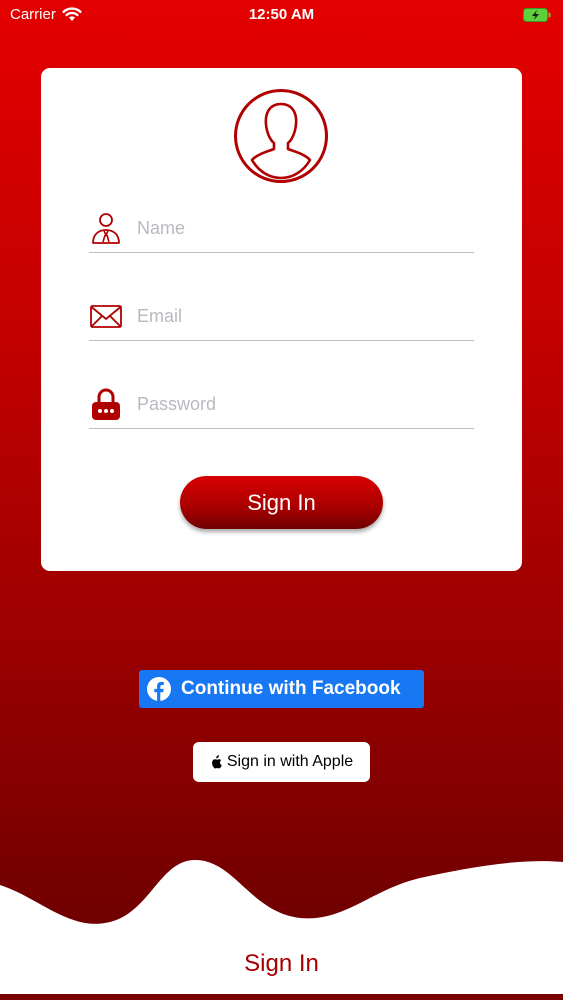 The width and height of the screenshot is (563, 1000). Describe the element at coordinates (537, 15) in the screenshot. I see `battery-icon` at that location.